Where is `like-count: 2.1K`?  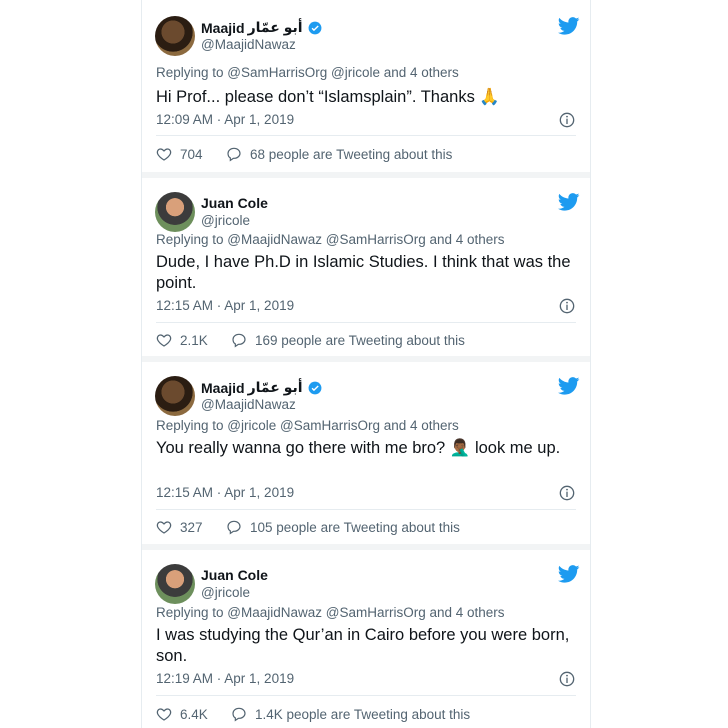
like-count: 2.1K is located at coordinates (182, 340).